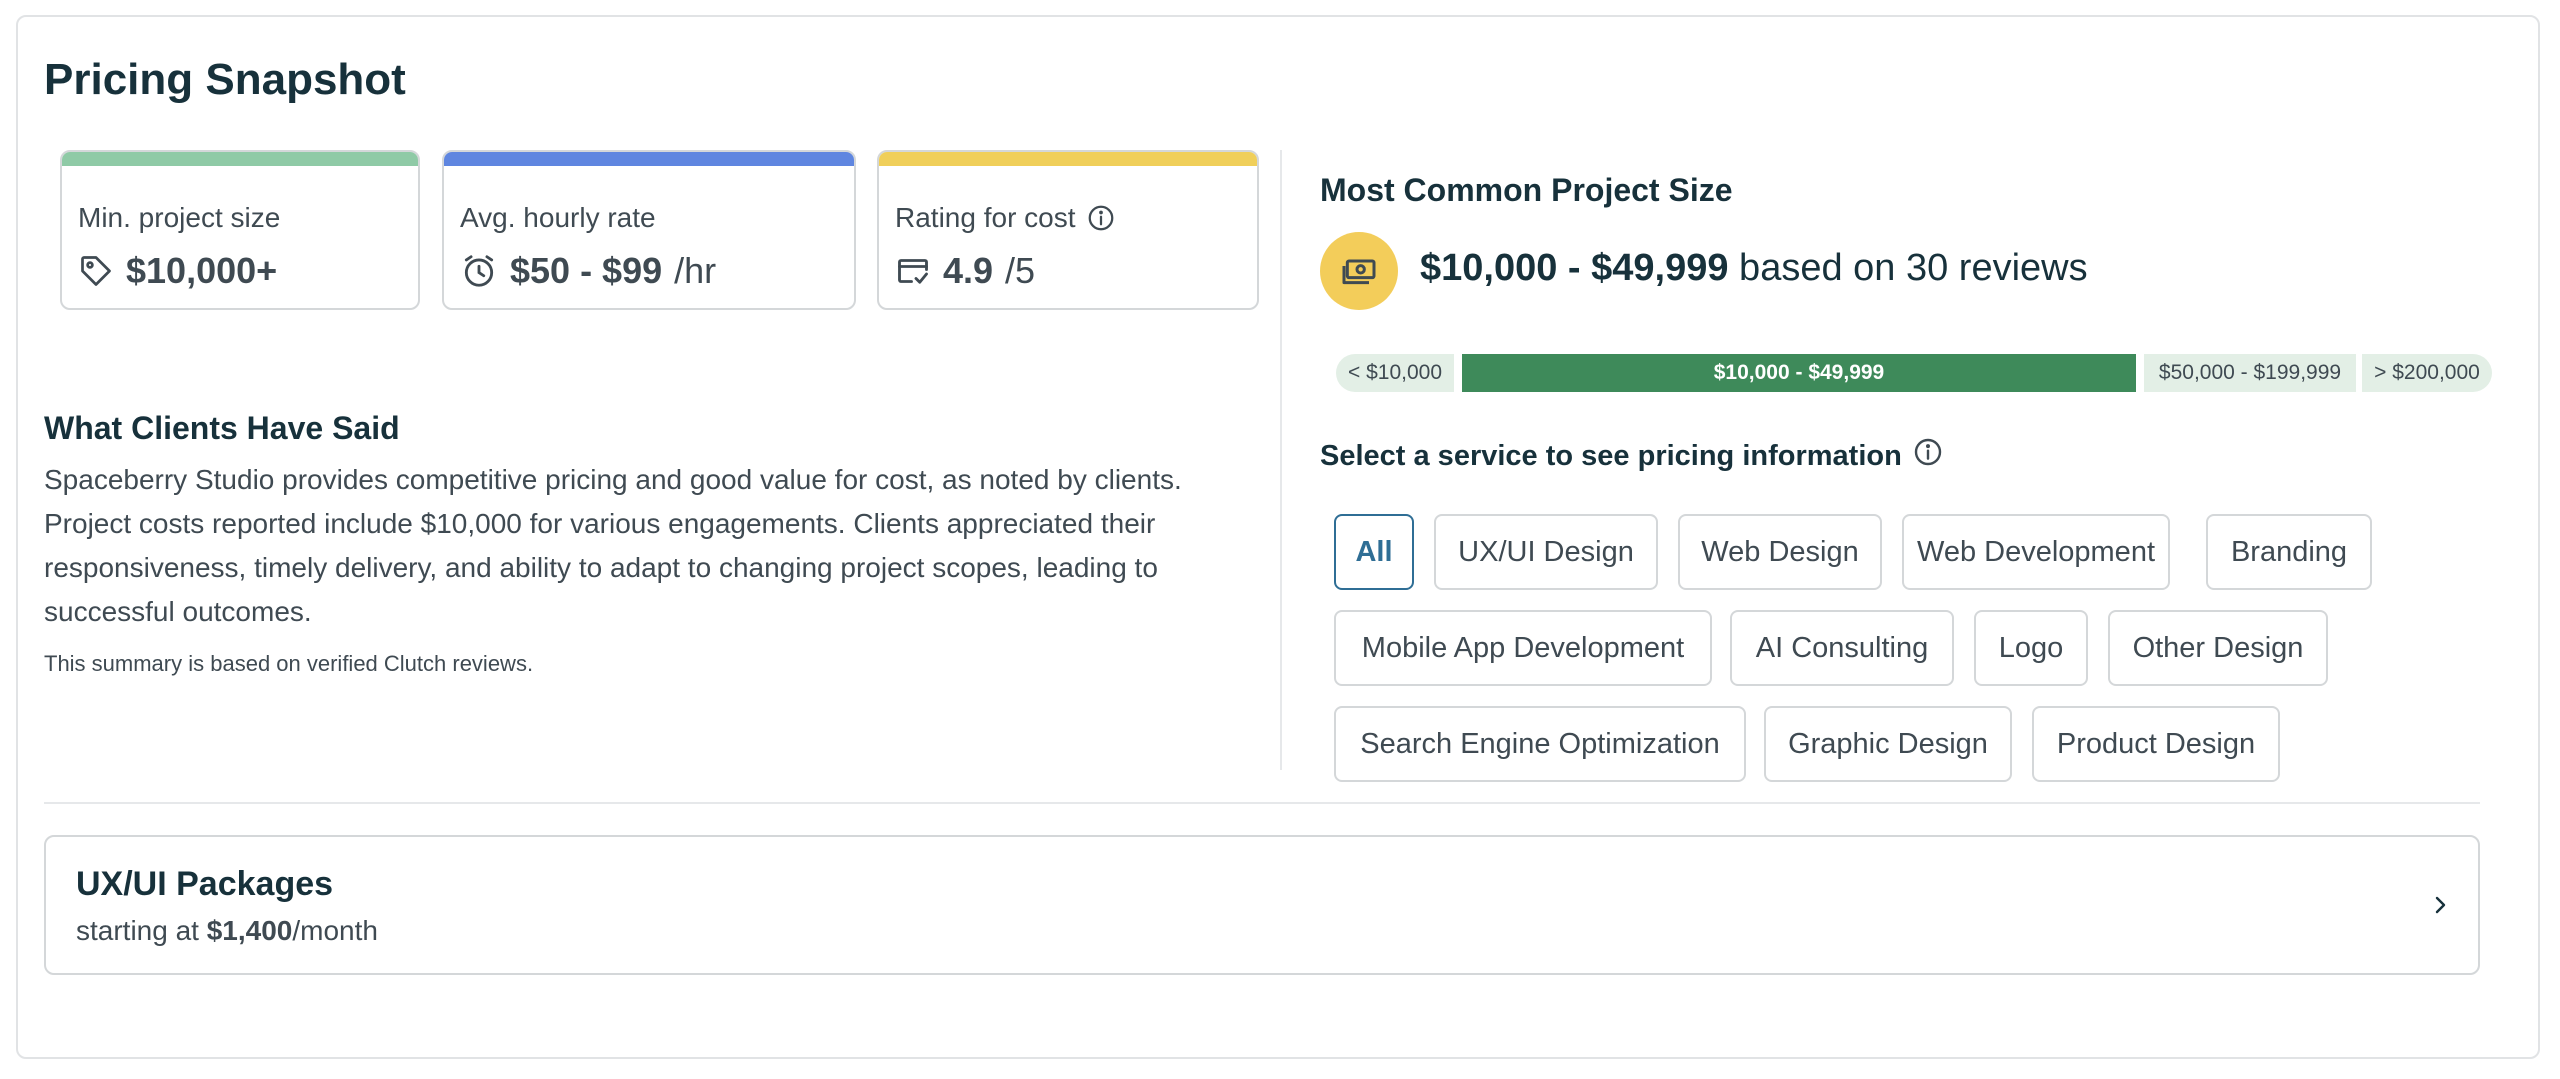 The width and height of the screenshot is (2560, 1079). I want to click on money-icon, so click(1359, 271).